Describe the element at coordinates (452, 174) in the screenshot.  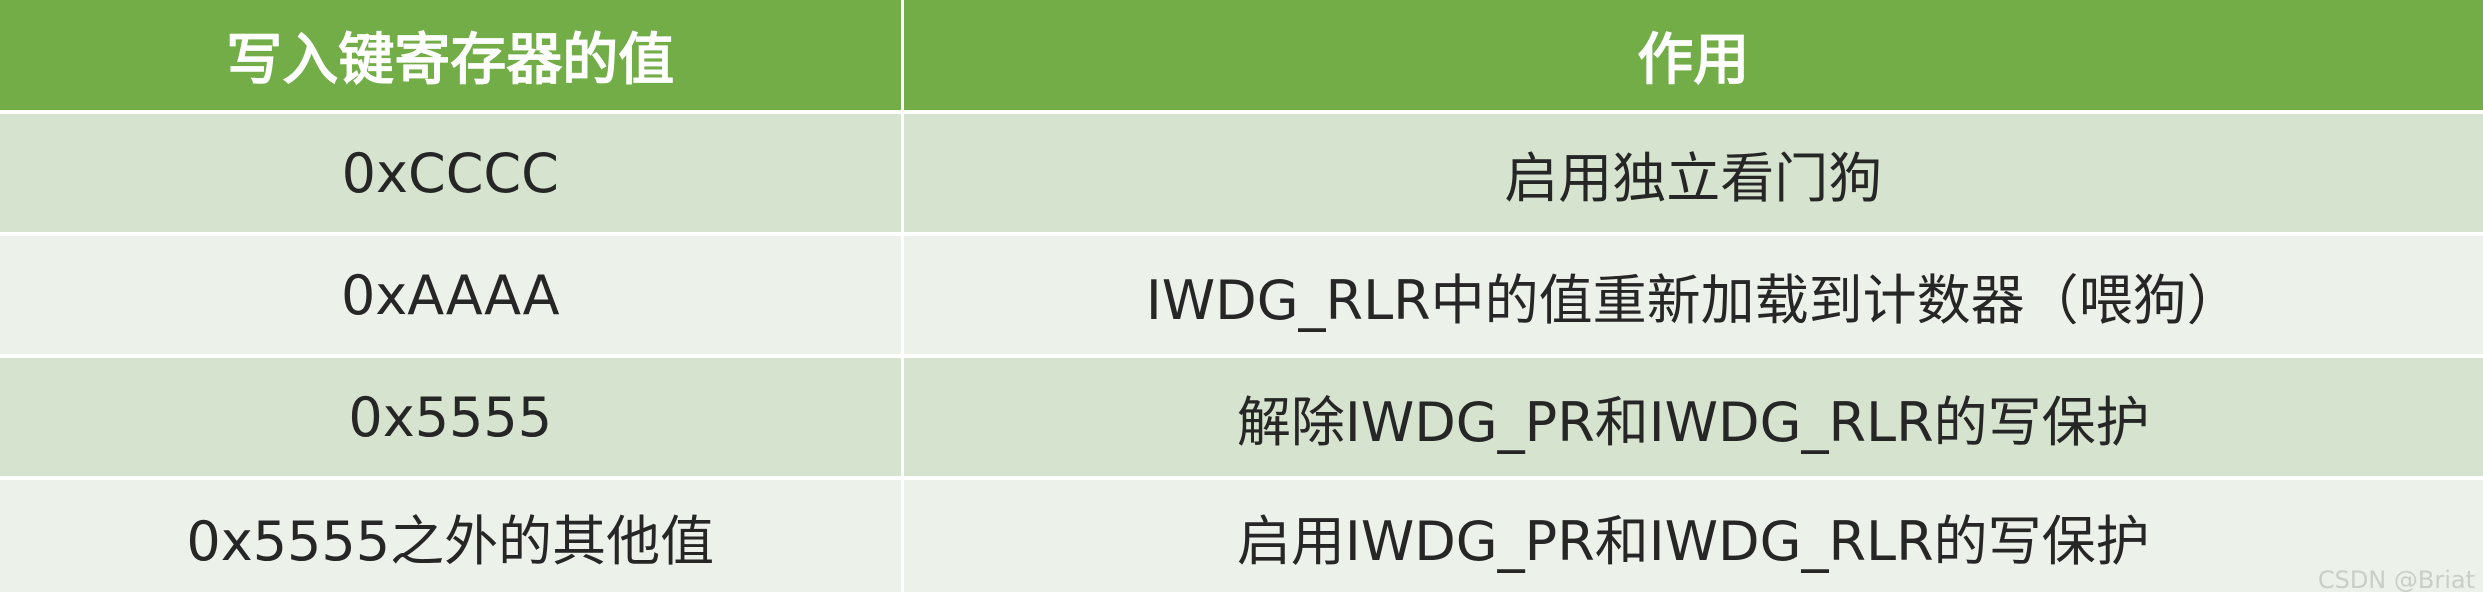
I see `key-value-cell: 0xCCCC` at that location.